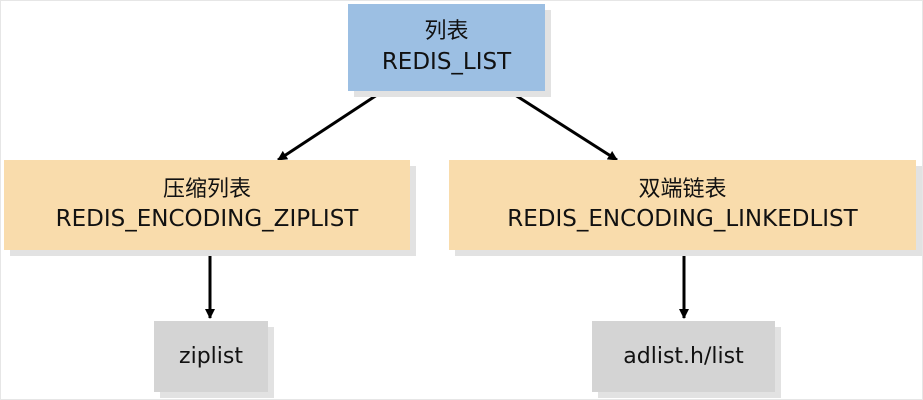 The image size is (923, 400). I want to click on node-impl-adlist: adlist.h/list, so click(683, 356).